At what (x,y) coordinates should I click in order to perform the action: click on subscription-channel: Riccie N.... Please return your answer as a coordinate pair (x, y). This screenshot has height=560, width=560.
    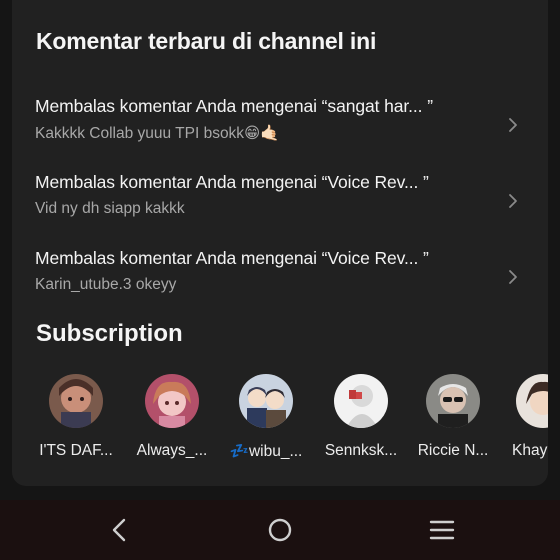
    Looking at the image, I should click on (453, 422).